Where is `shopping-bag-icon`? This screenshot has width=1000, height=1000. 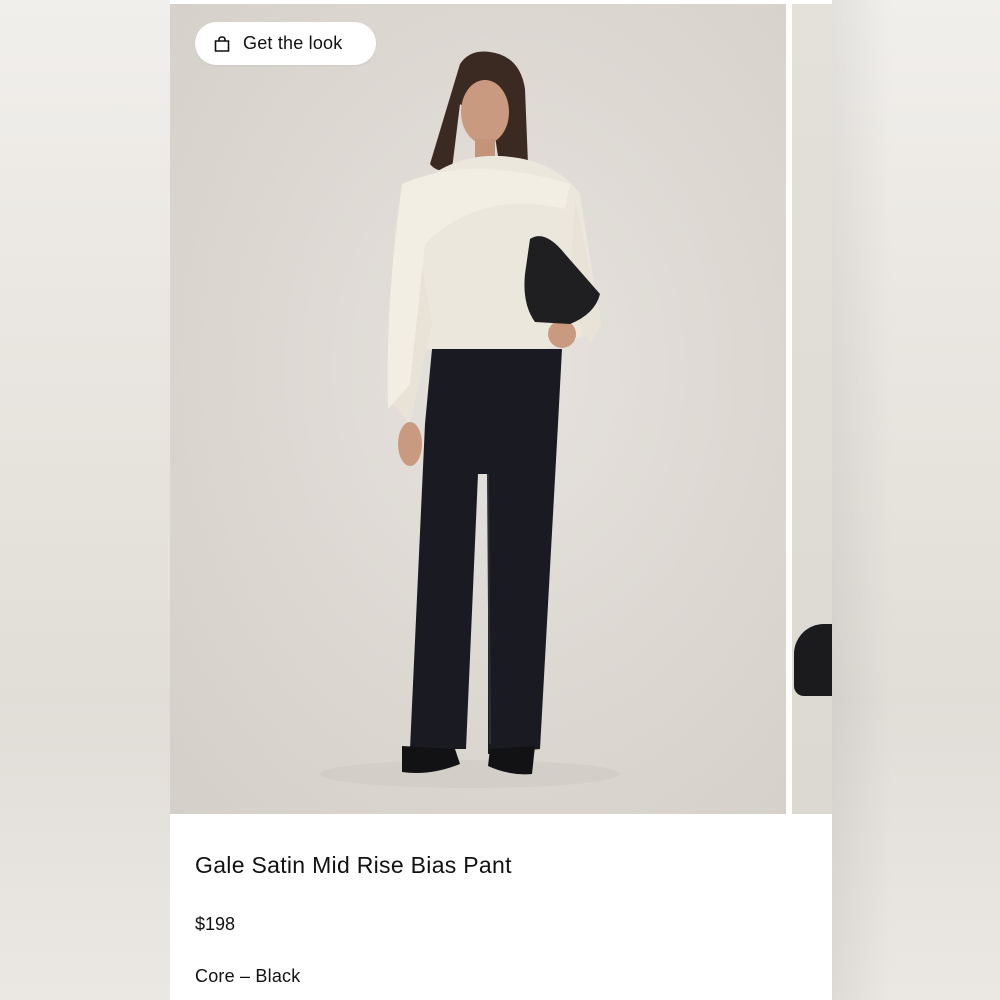
shopping-bag-icon is located at coordinates (222, 43).